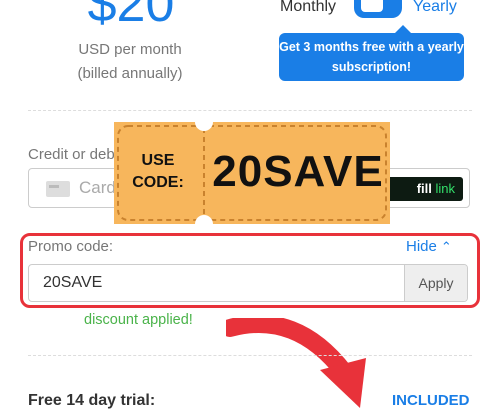 This screenshot has height=420, width=500. Describe the element at coordinates (308, 8) in the screenshot. I see `billing-monthly-label: Monthly` at that location.